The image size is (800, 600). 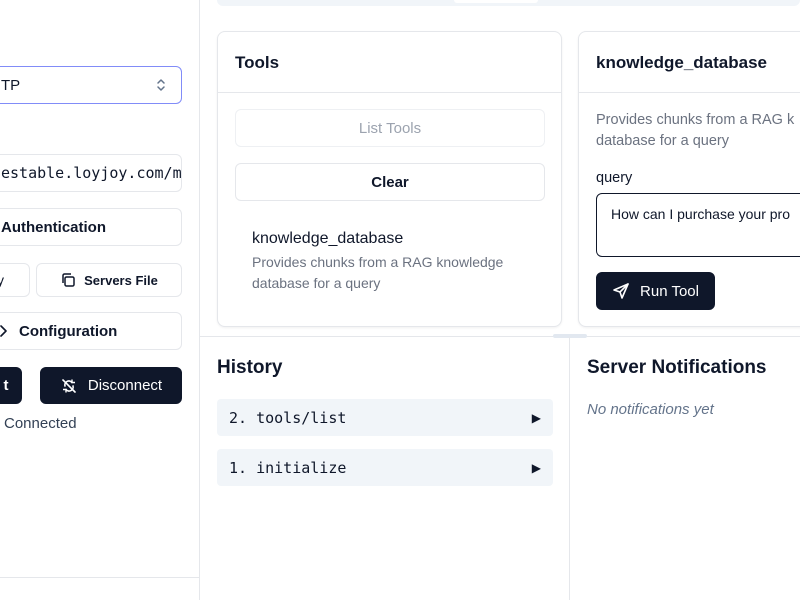 I want to click on transport-type-value: TP, so click(x=11, y=85).